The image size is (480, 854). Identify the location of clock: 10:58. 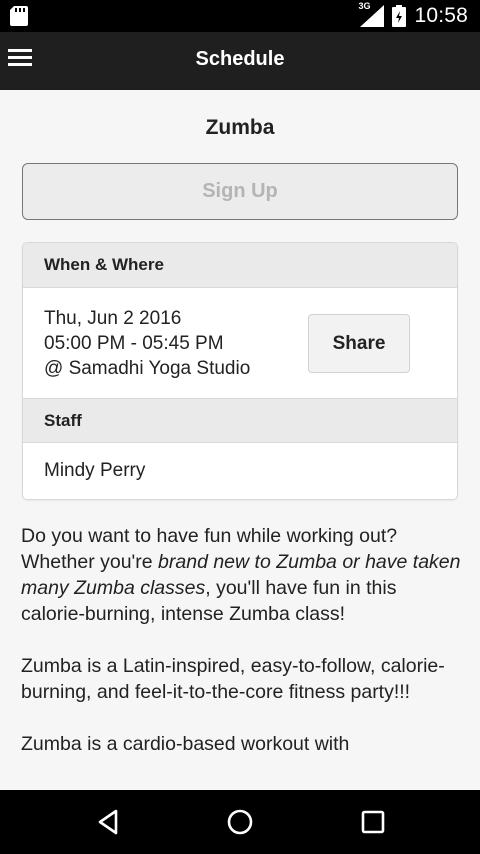
(441, 15).